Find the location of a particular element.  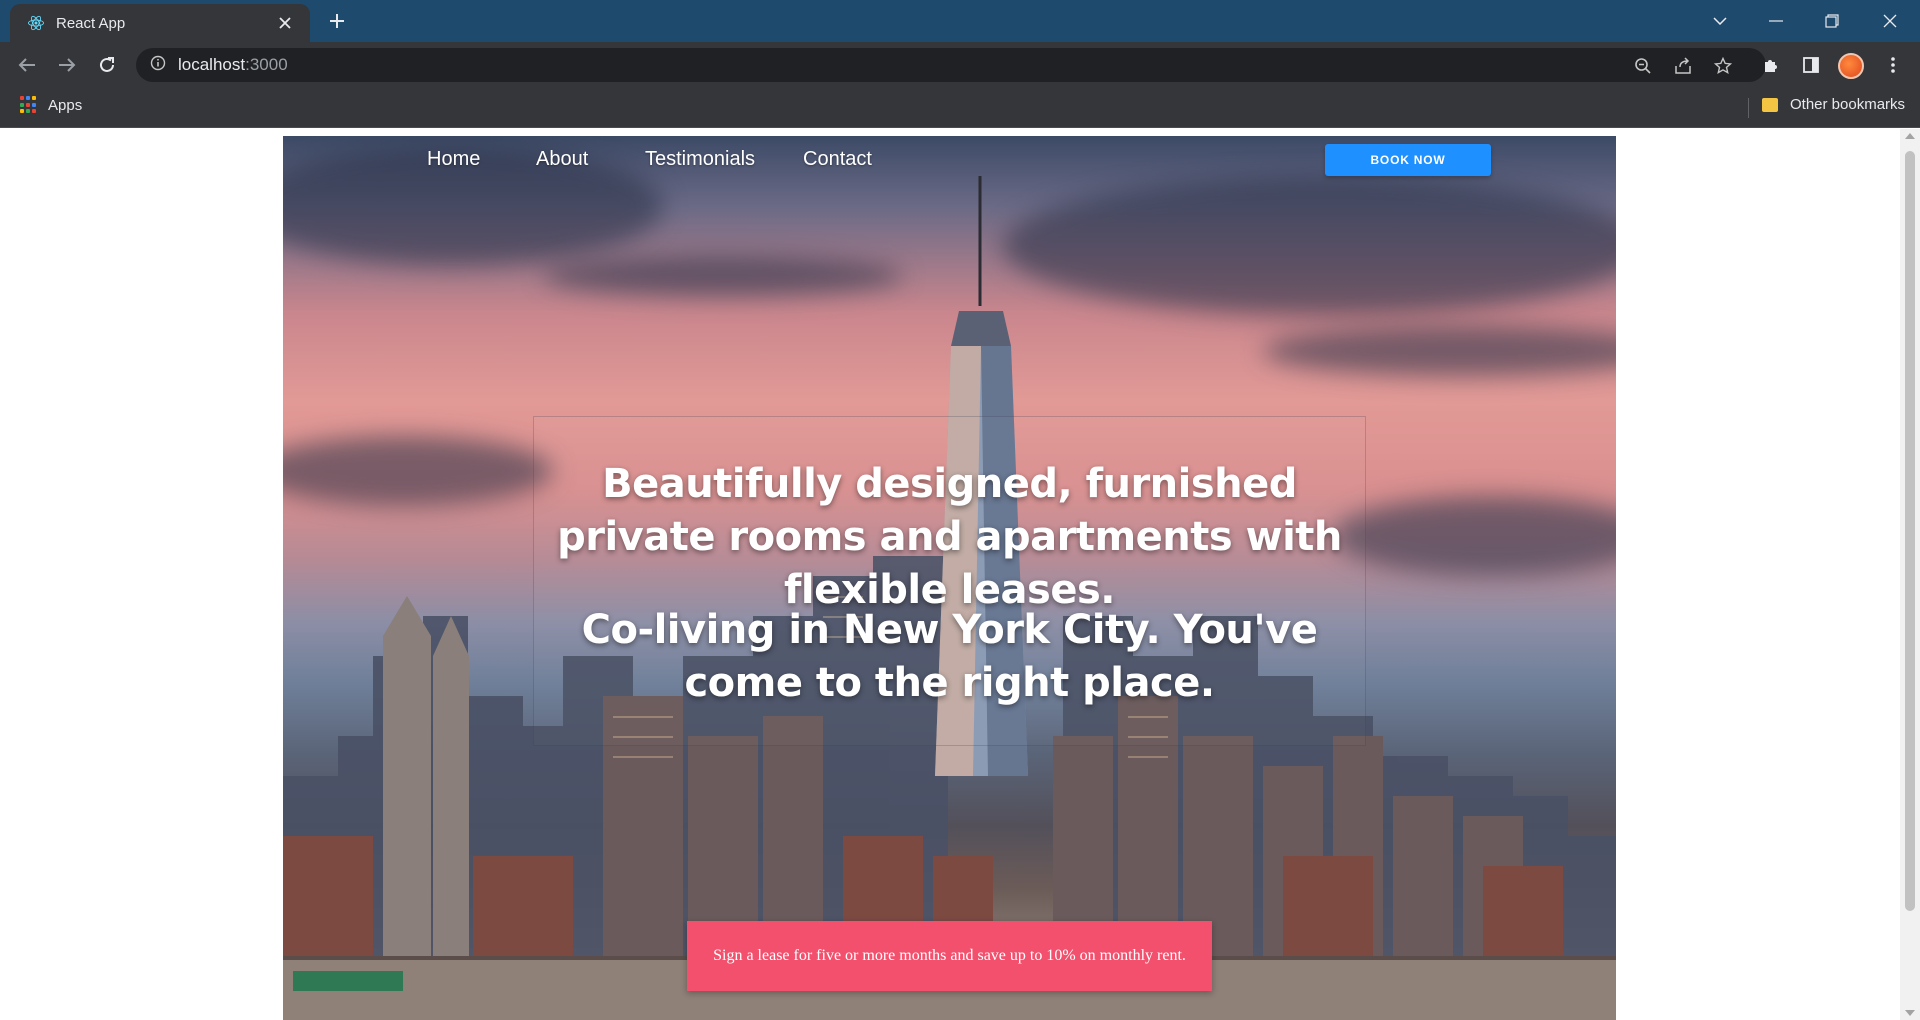

bookmark-star-icon is located at coordinates (1723, 66).